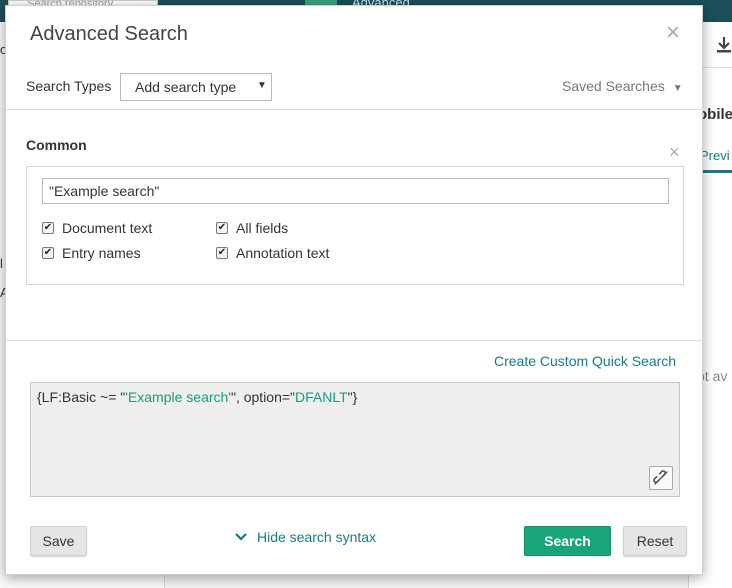  I want to click on hide-search-syntax-toggle: Hide search syntax, so click(305, 537).